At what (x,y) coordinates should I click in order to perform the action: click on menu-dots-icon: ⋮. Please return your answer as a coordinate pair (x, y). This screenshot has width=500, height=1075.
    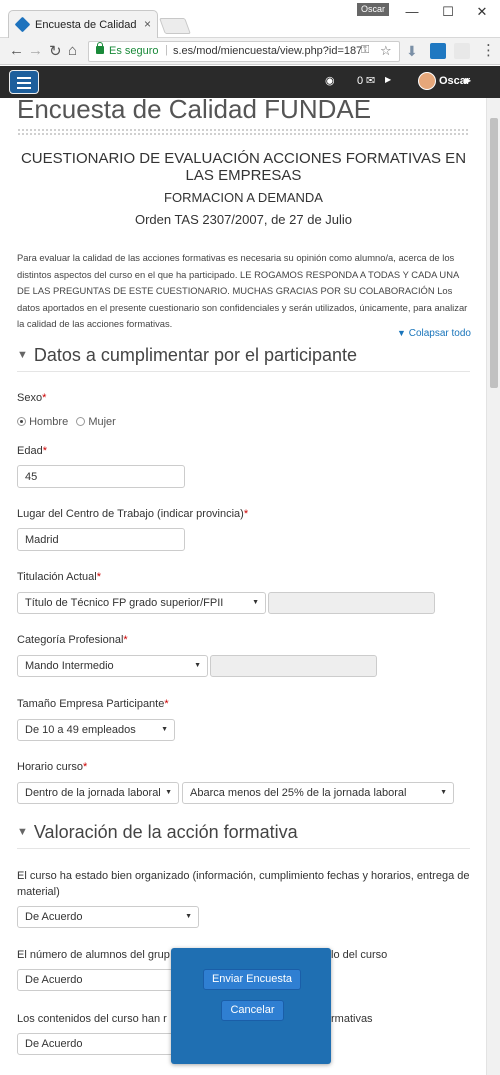
    Looking at the image, I should click on (488, 50).